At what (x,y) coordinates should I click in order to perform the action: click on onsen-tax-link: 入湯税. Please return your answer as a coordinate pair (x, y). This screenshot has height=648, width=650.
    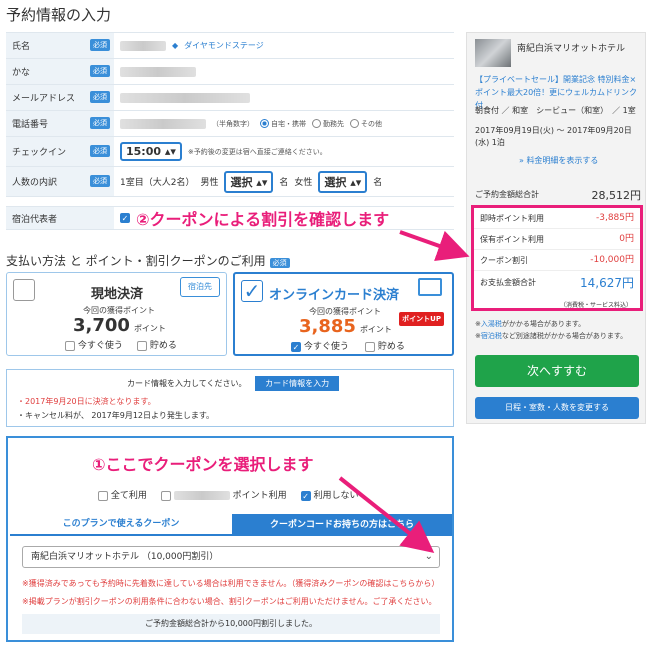
    Looking at the image, I should click on (491, 324).